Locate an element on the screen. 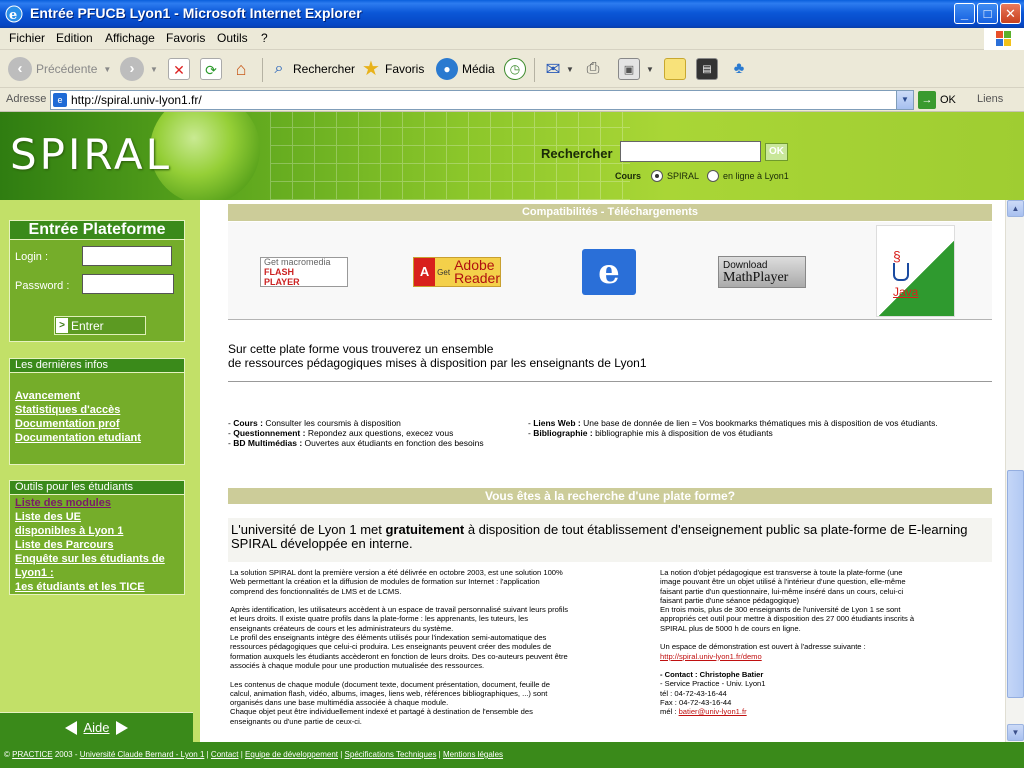 The width and height of the screenshot is (1024, 768). arrow-left-icon is located at coordinates (71, 727).